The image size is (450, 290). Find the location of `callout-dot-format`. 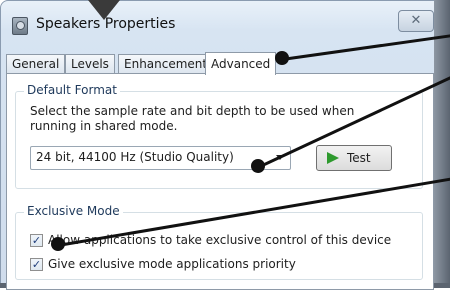

callout-dot-format is located at coordinates (258, 166).